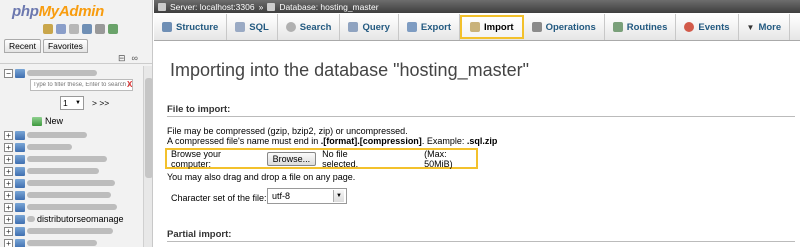 The image size is (800, 247). Describe the element at coordinates (31, 219) in the screenshot. I see `blurred-table-prefix` at that location.